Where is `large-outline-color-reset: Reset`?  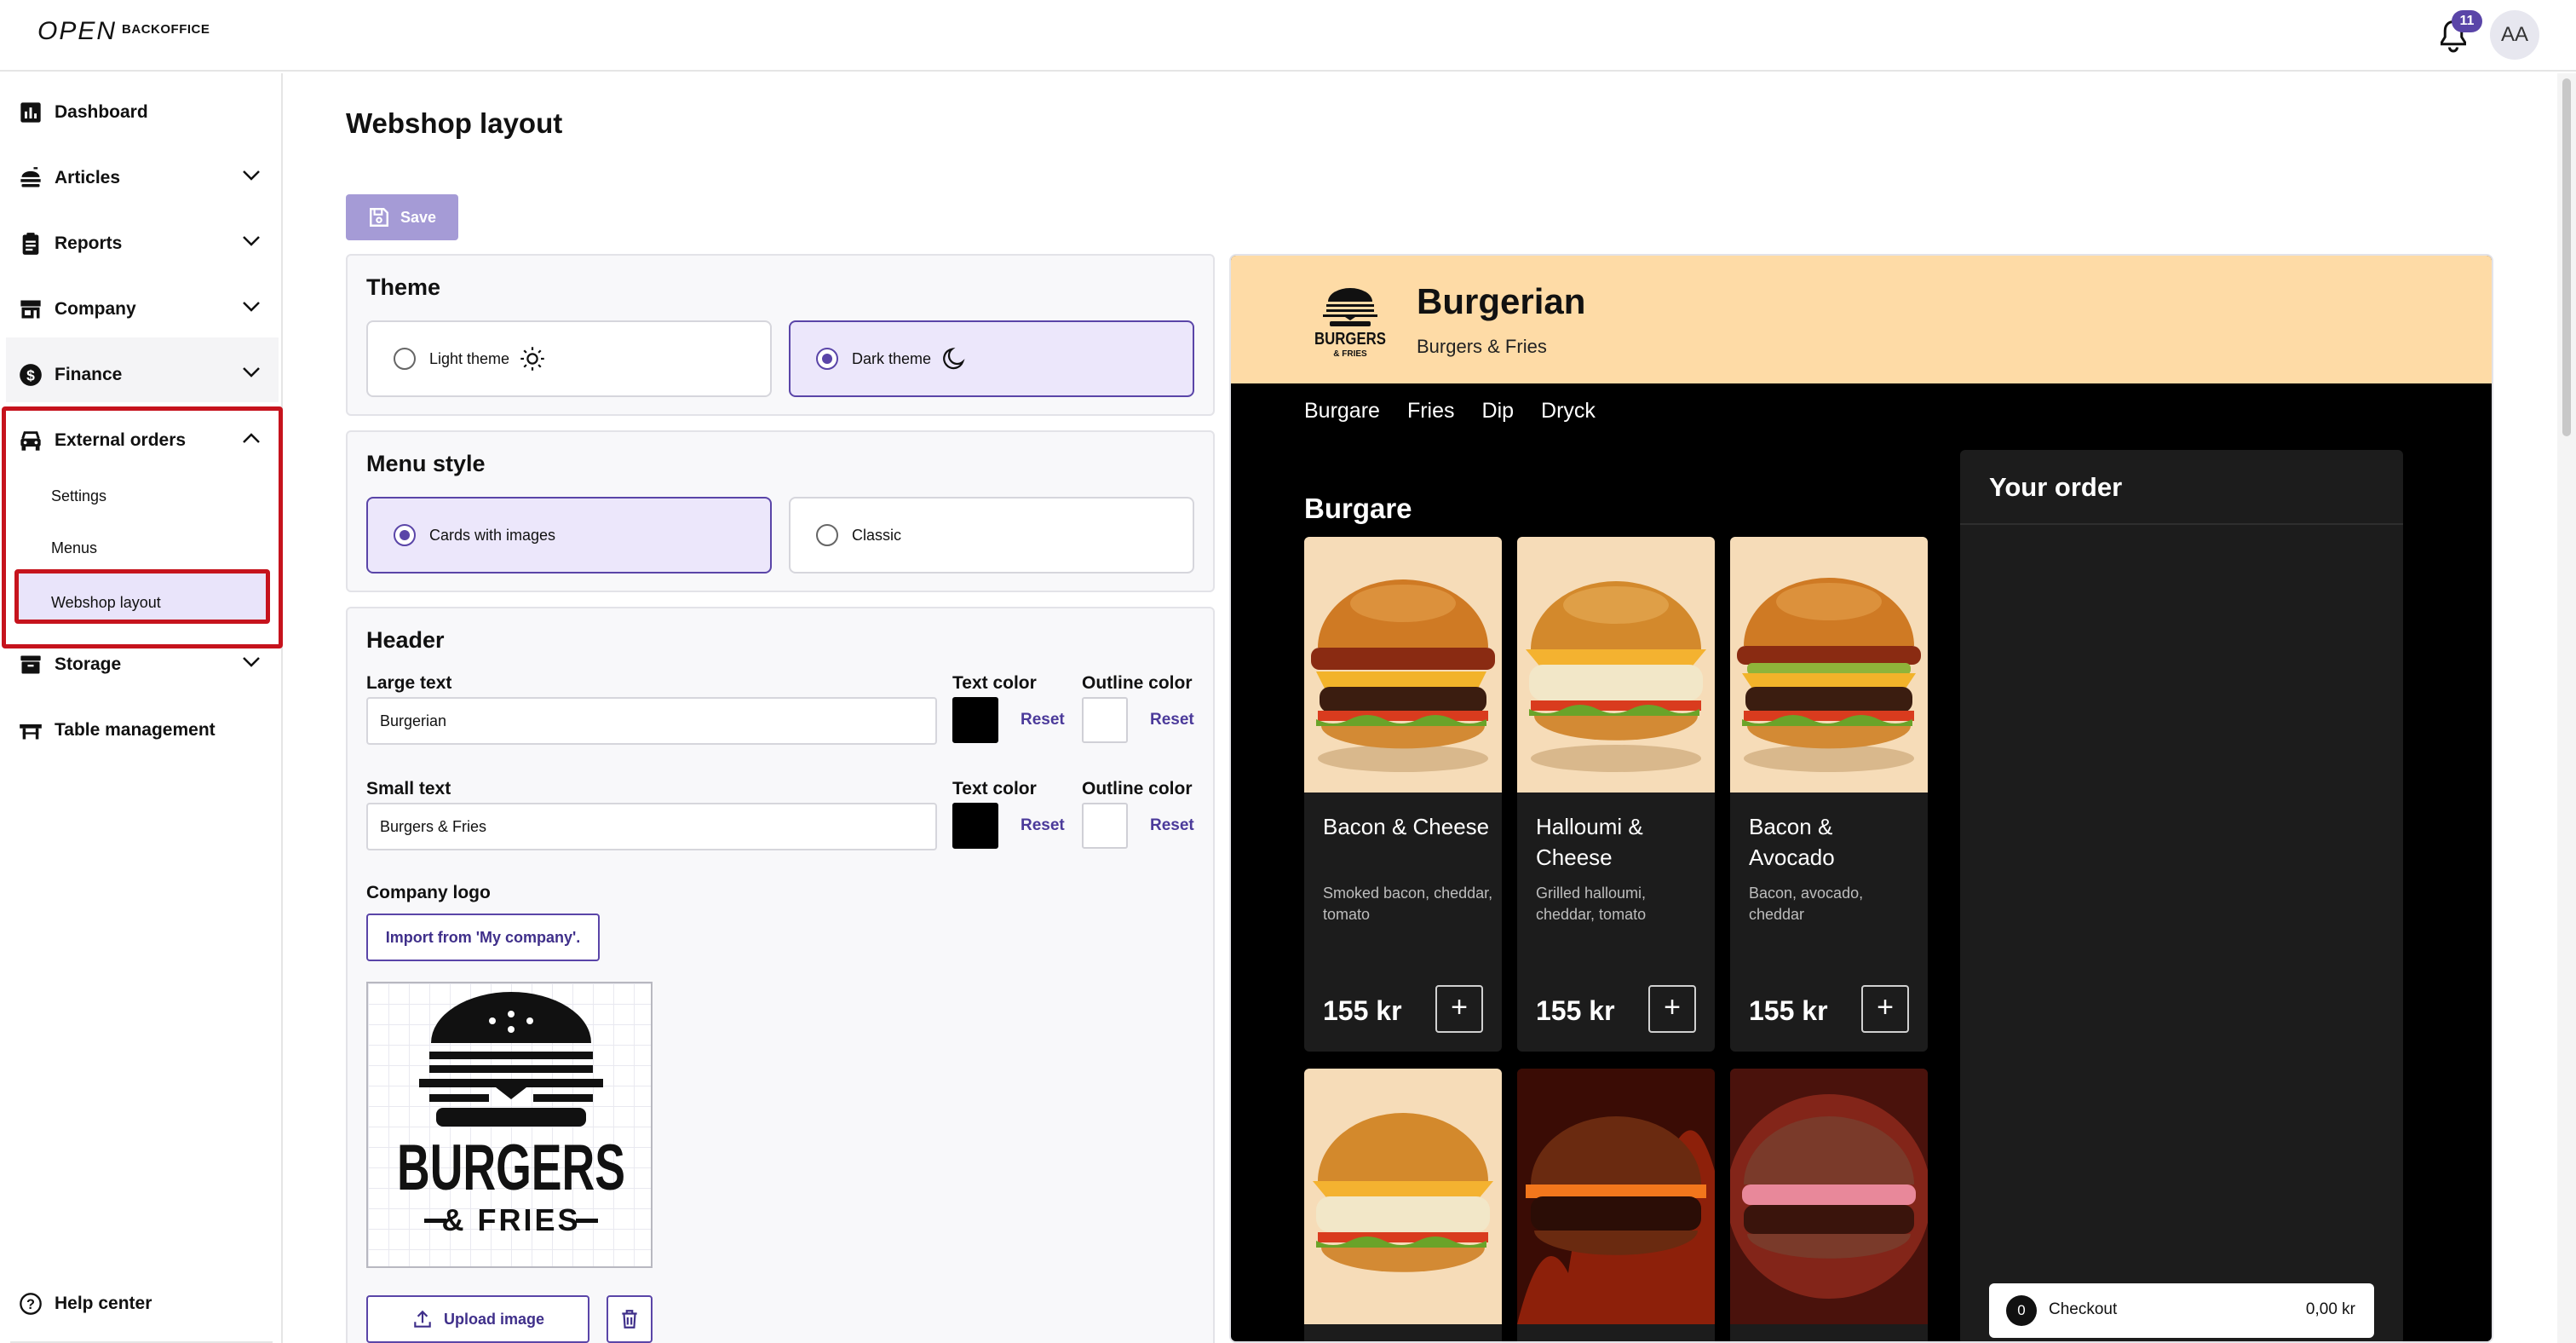 large-outline-color-reset: Reset is located at coordinates (1172, 720).